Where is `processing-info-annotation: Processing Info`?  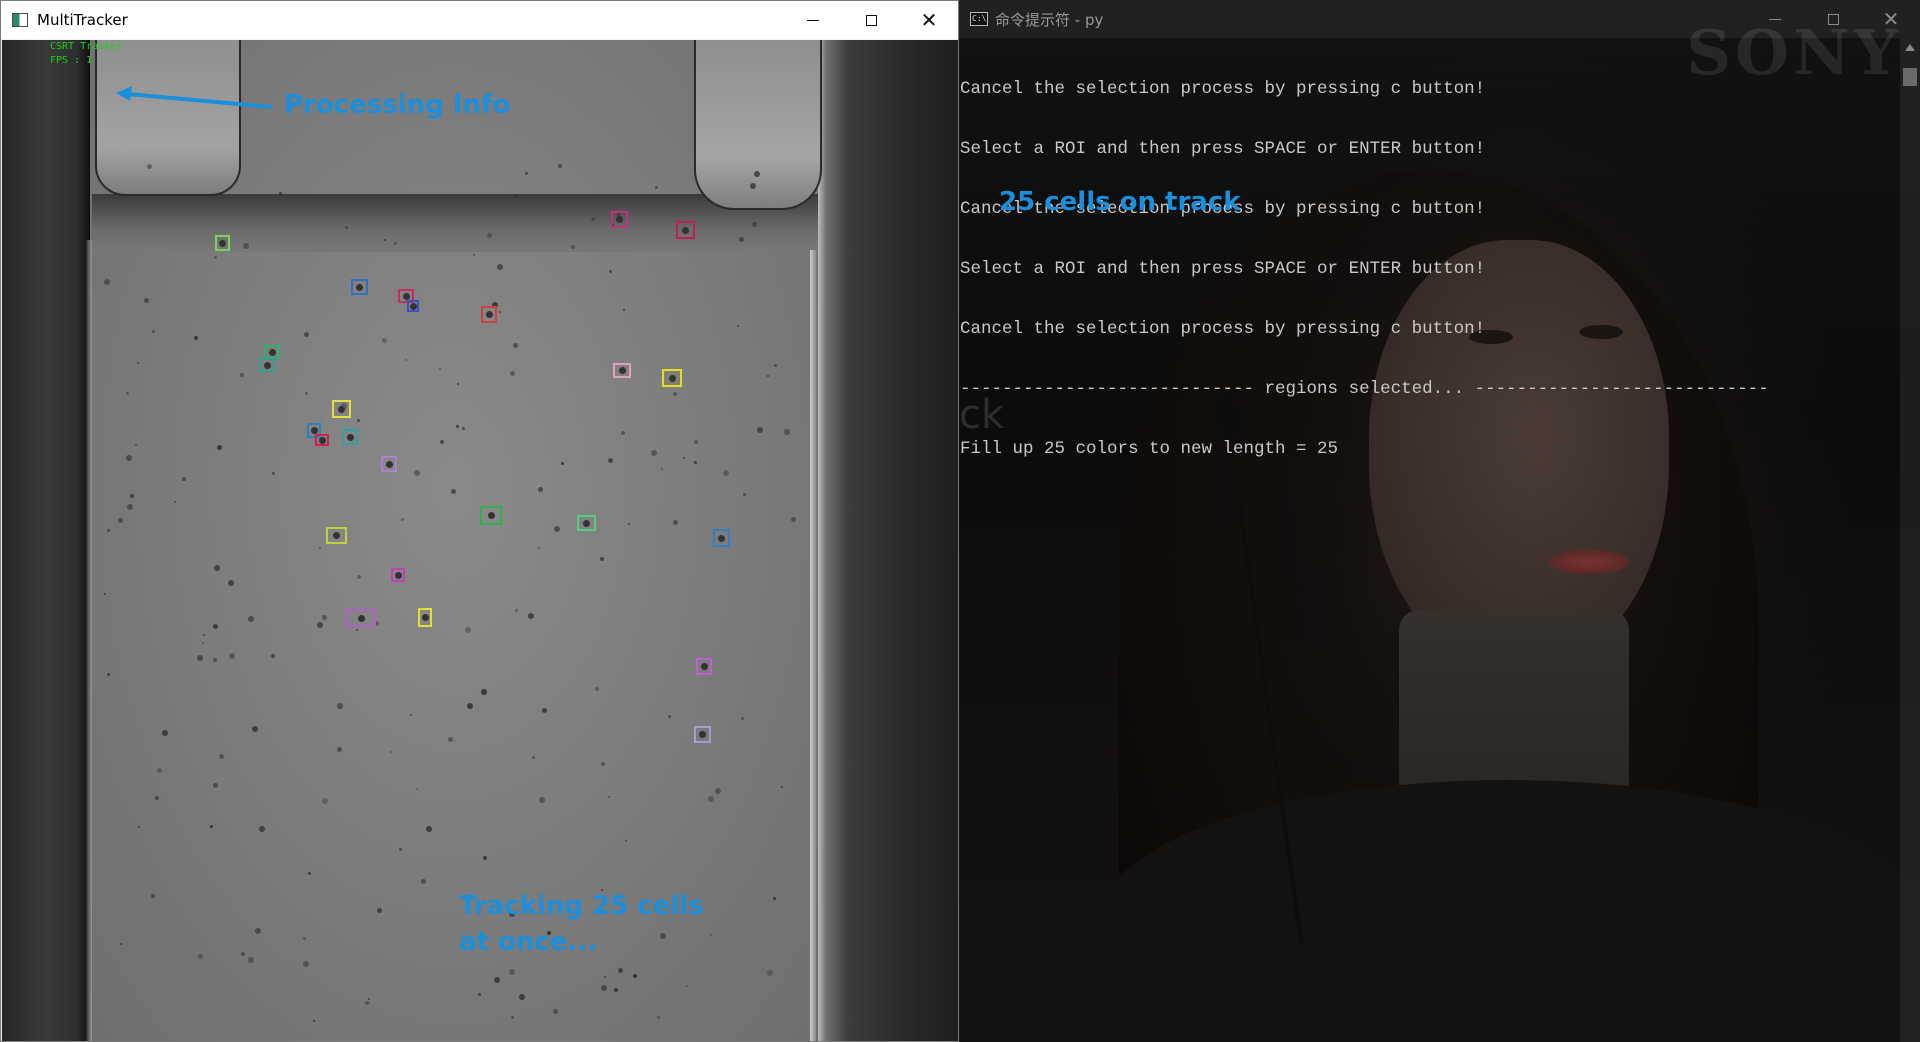 processing-info-annotation: Processing Info is located at coordinates (397, 105).